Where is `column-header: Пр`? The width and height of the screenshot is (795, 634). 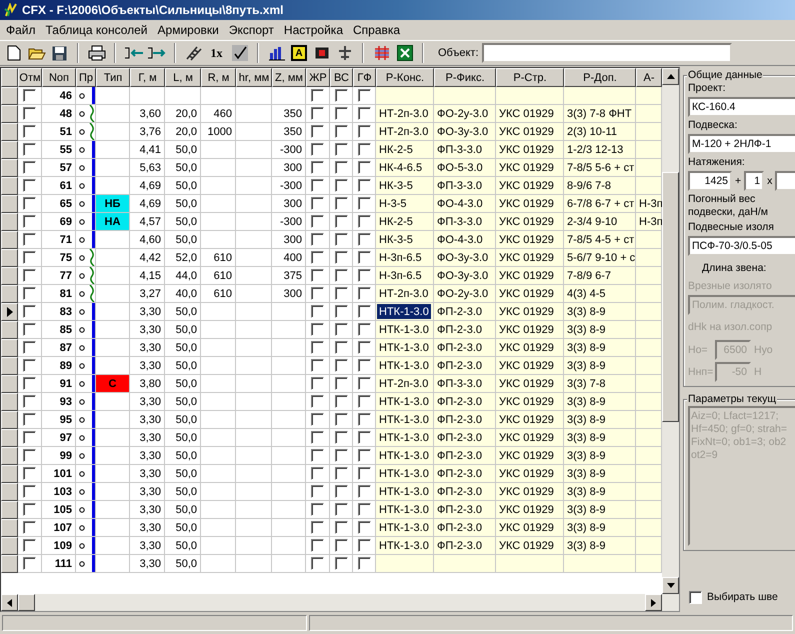 column-header: Пр is located at coordinates (86, 77).